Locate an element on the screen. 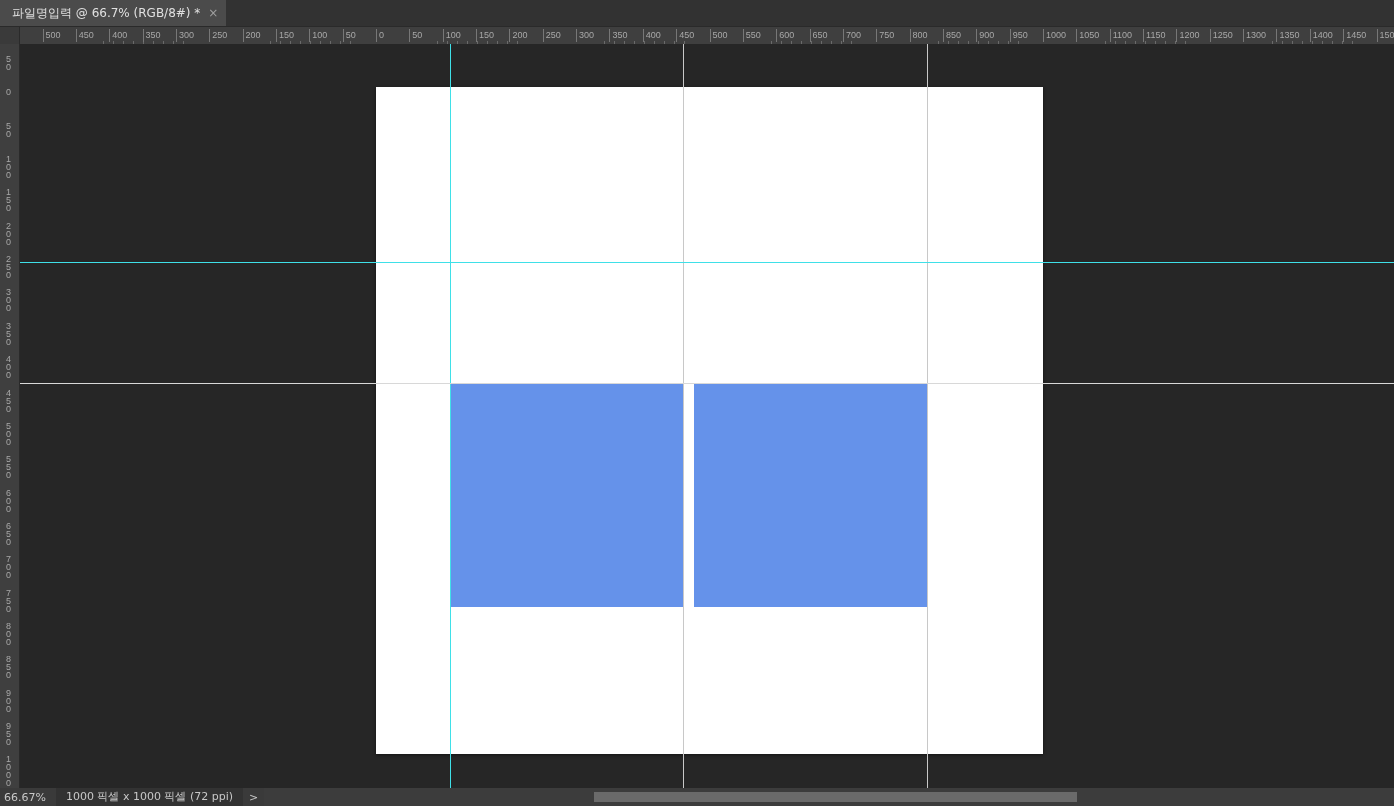 The height and width of the screenshot is (806, 1394). ruler-label: 1200 is located at coordinates (1188, 35).